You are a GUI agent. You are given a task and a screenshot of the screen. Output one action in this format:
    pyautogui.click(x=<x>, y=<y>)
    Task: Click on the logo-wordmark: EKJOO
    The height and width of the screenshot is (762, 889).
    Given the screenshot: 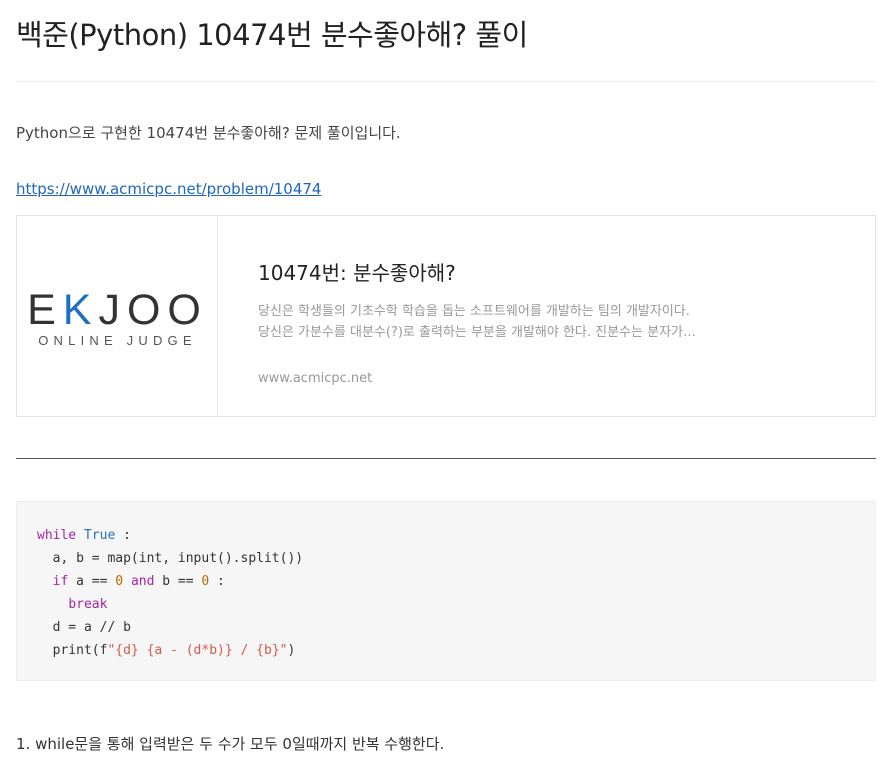 What is the action you would take?
    pyautogui.click(x=117, y=310)
    